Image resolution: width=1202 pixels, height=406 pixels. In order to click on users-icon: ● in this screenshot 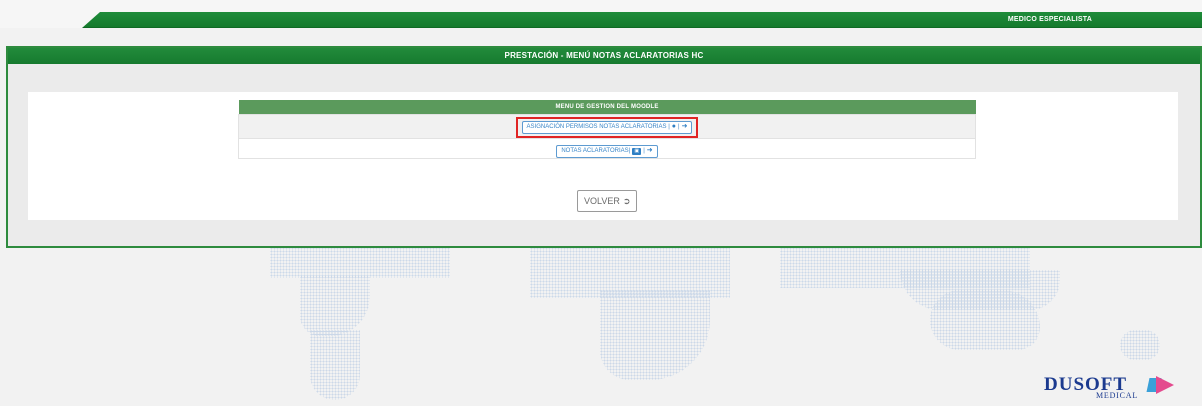, I will do `click(674, 126)`.